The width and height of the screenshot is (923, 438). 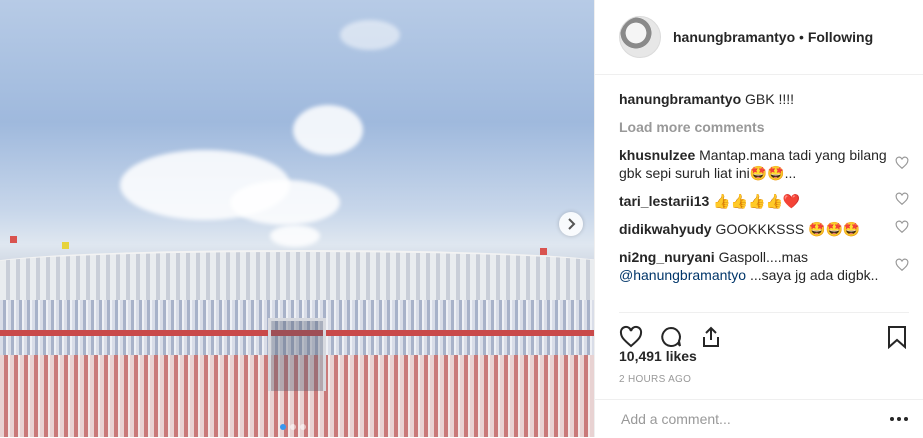 I want to click on comment-username: ni2ng_nuryani, so click(x=667, y=257).